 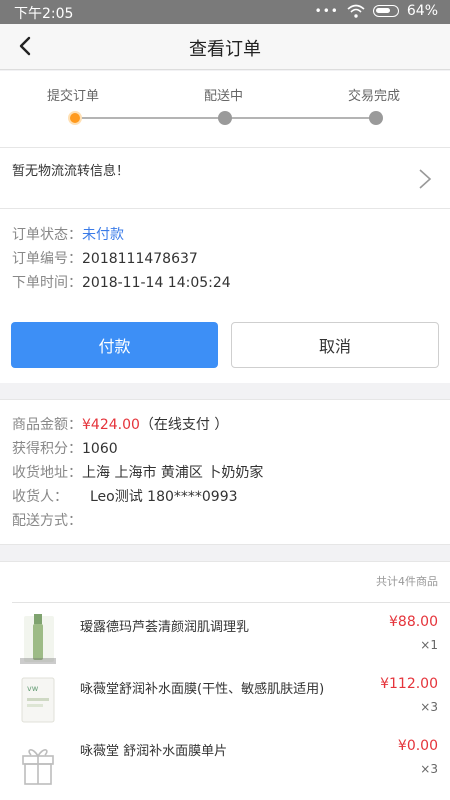 What do you see at coordinates (38, 767) in the screenshot?
I see `gift-icon` at bounding box center [38, 767].